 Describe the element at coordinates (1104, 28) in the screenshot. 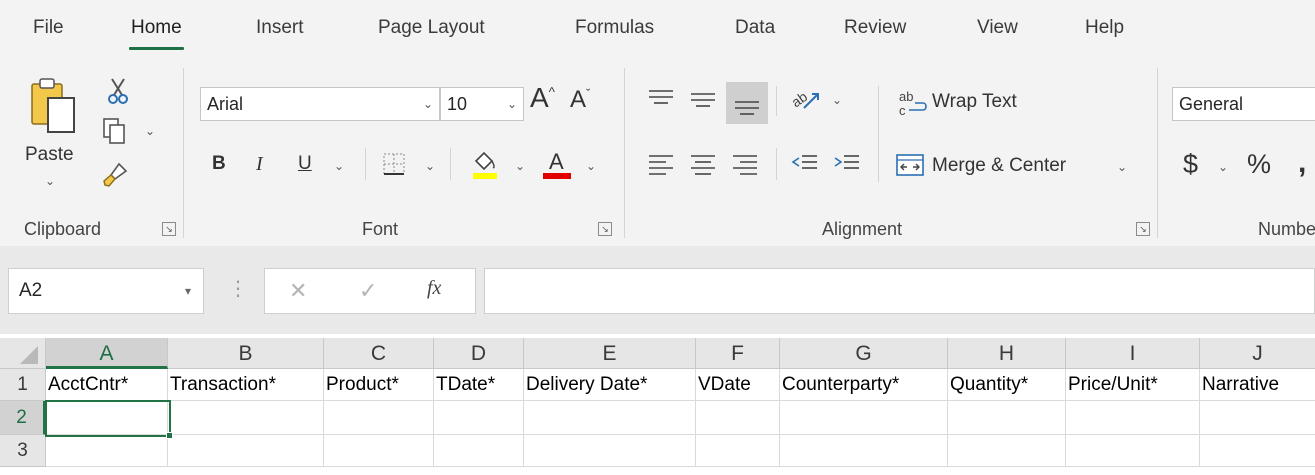

I see `tab-help: Help` at that location.